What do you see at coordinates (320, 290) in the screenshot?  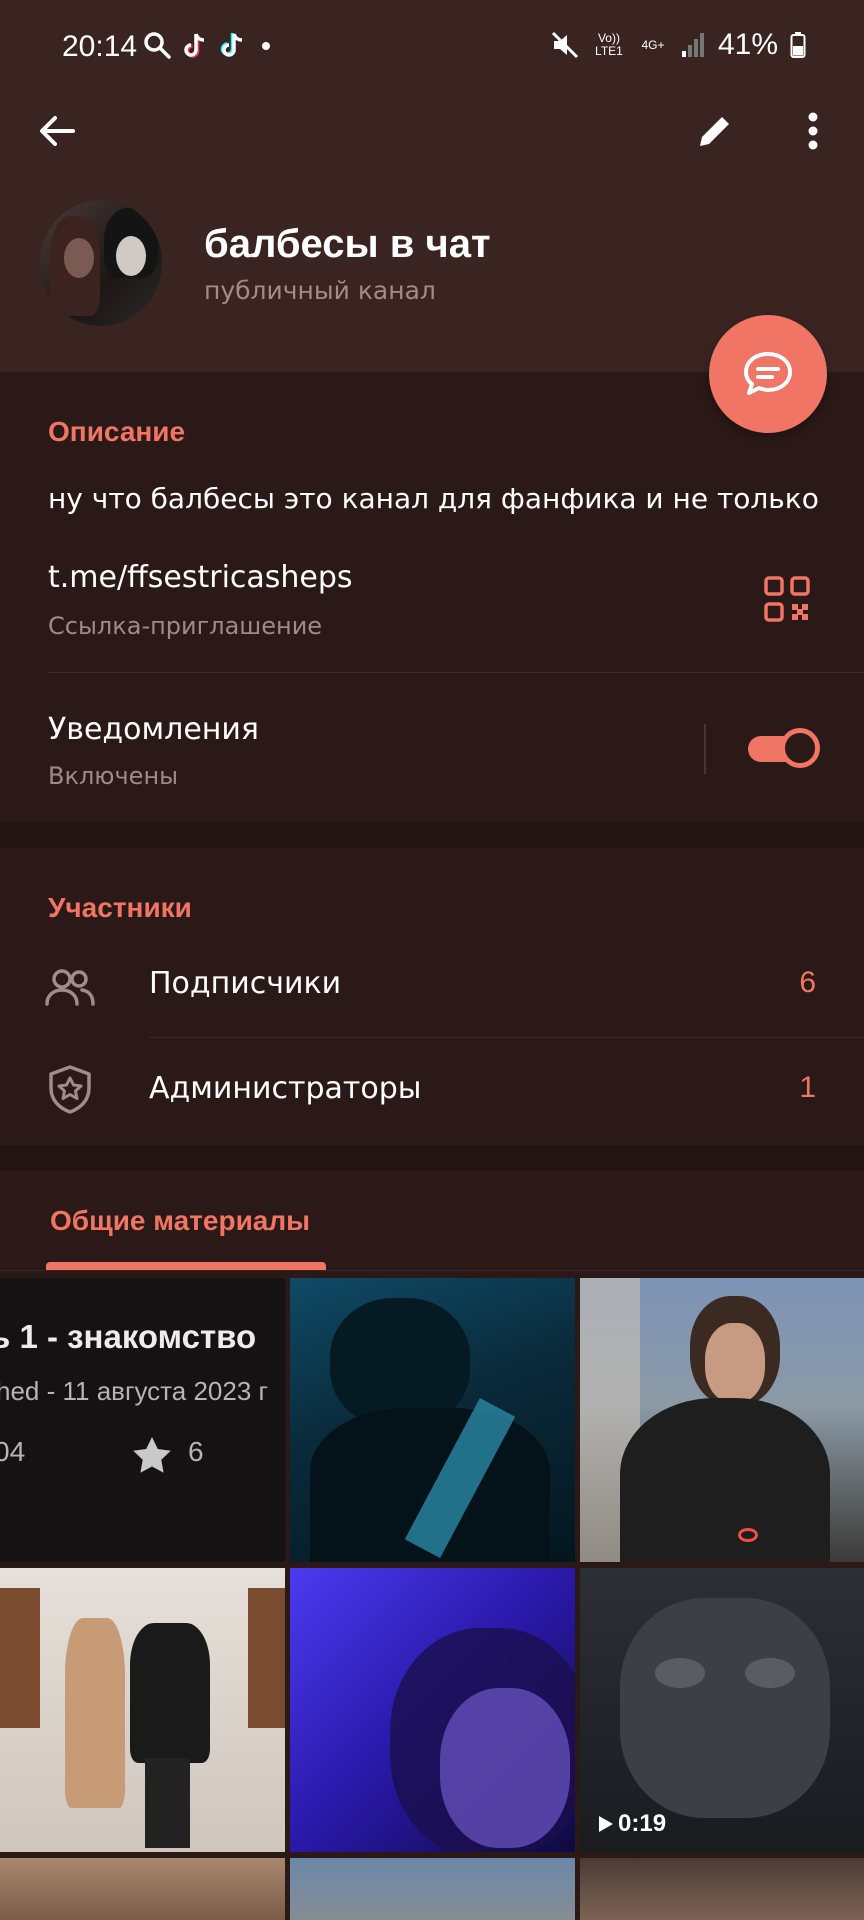 I see `channel-subtitle: публичный канал` at bounding box center [320, 290].